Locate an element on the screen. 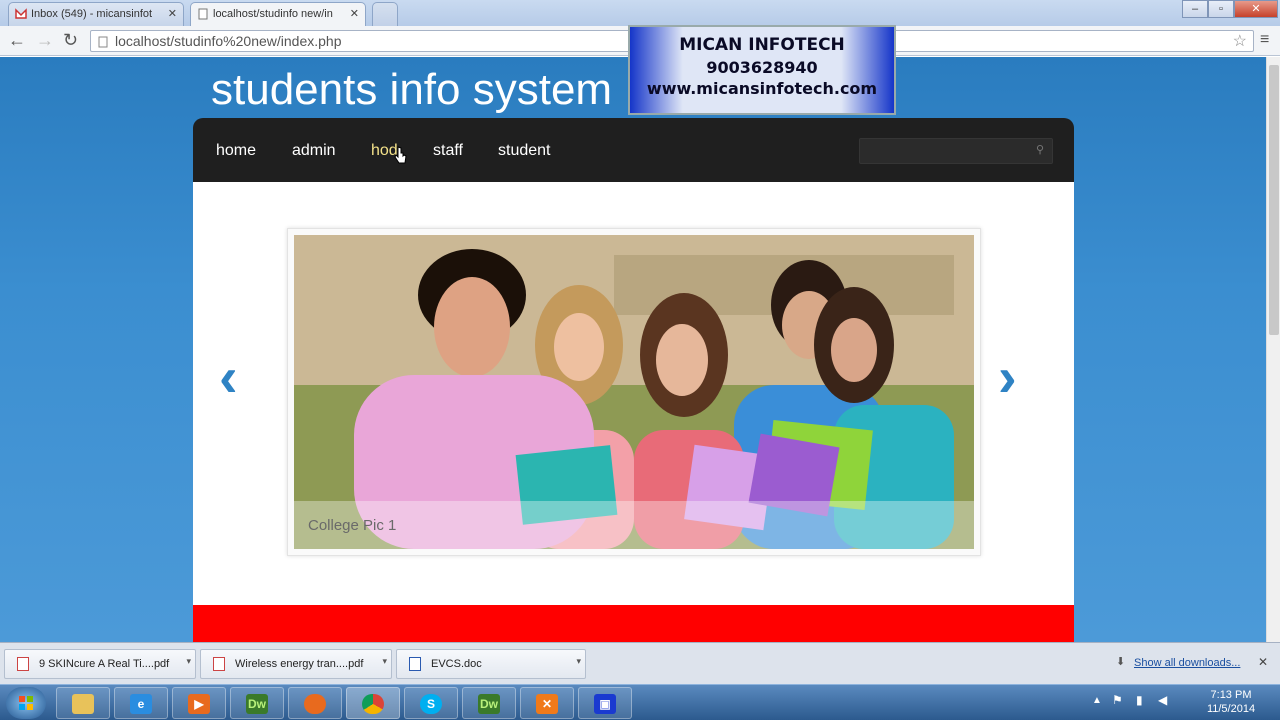  network-icon: ⚑ is located at coordinates (1117, 700).